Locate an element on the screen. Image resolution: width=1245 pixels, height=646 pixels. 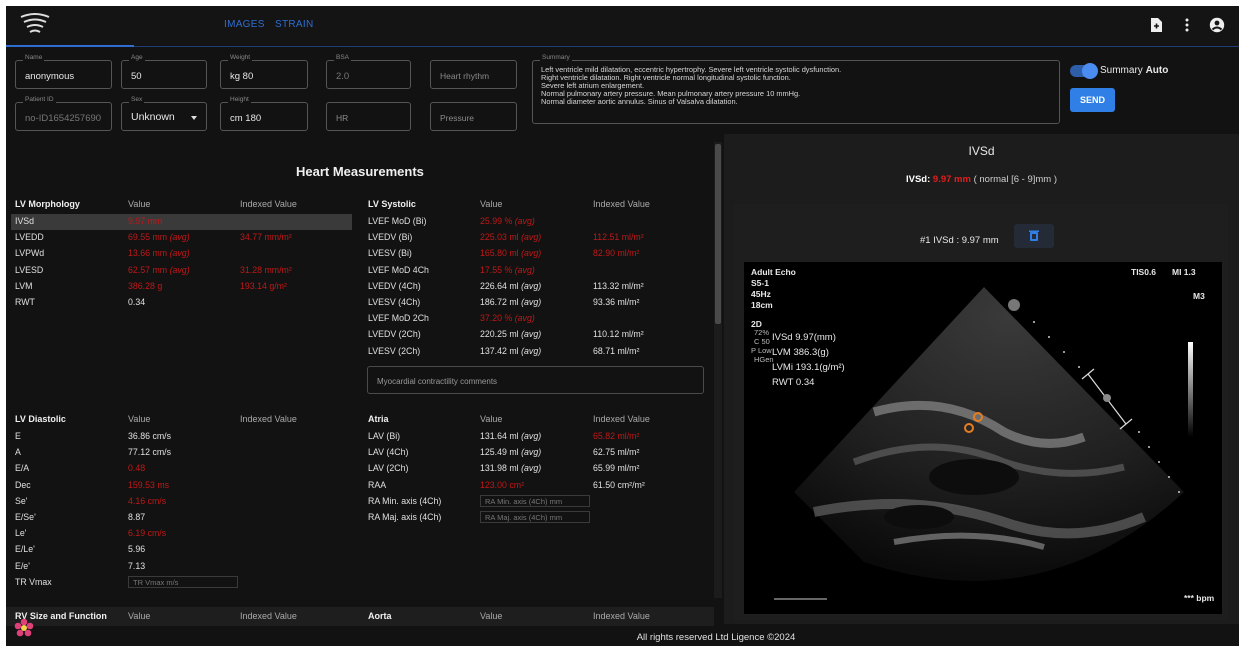
tab-images: IMAGES is located at coordinates (244, 24).